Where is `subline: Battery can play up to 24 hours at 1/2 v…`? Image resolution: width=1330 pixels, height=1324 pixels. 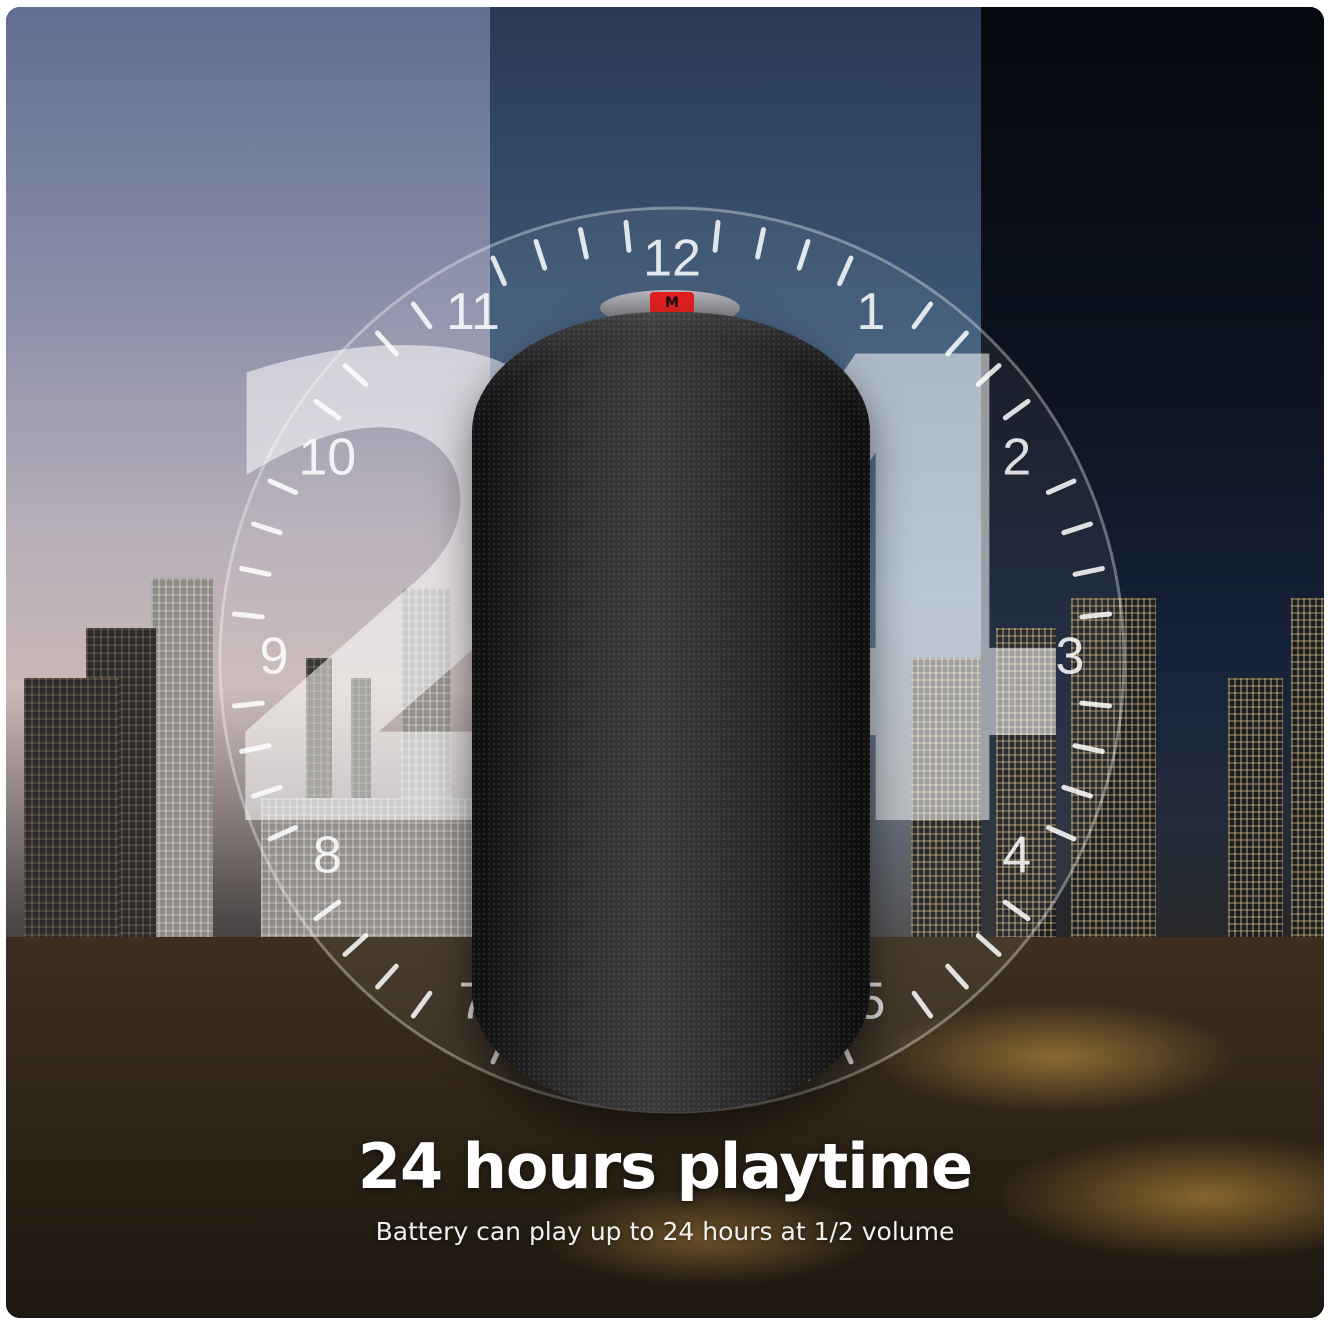 subline: Battery can play up to 24 hours at 1/2 v… is located at coordinates (665, 1231).